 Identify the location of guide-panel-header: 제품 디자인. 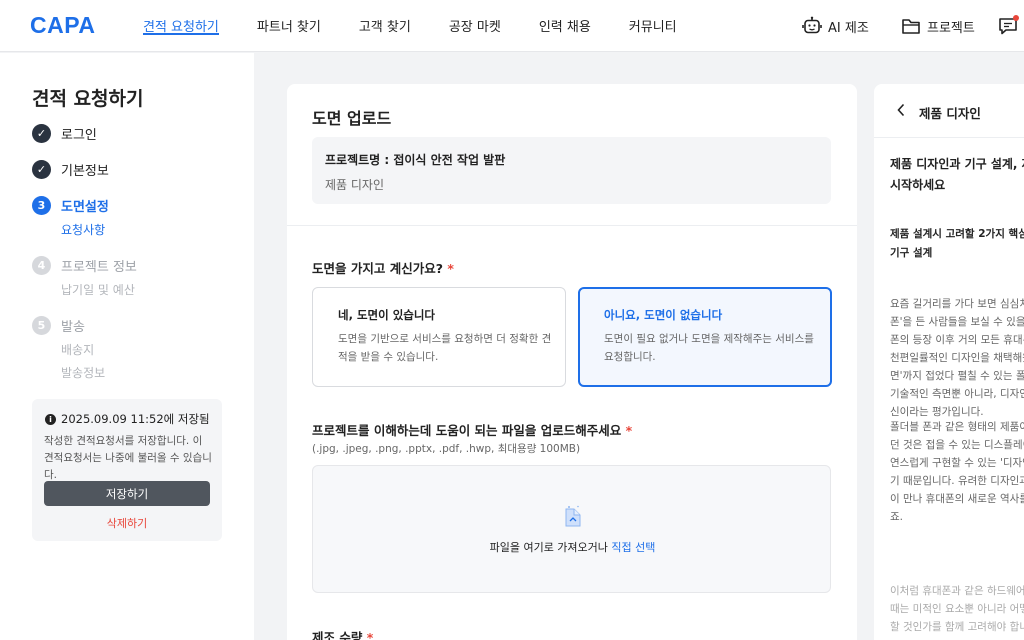
(949, 111).